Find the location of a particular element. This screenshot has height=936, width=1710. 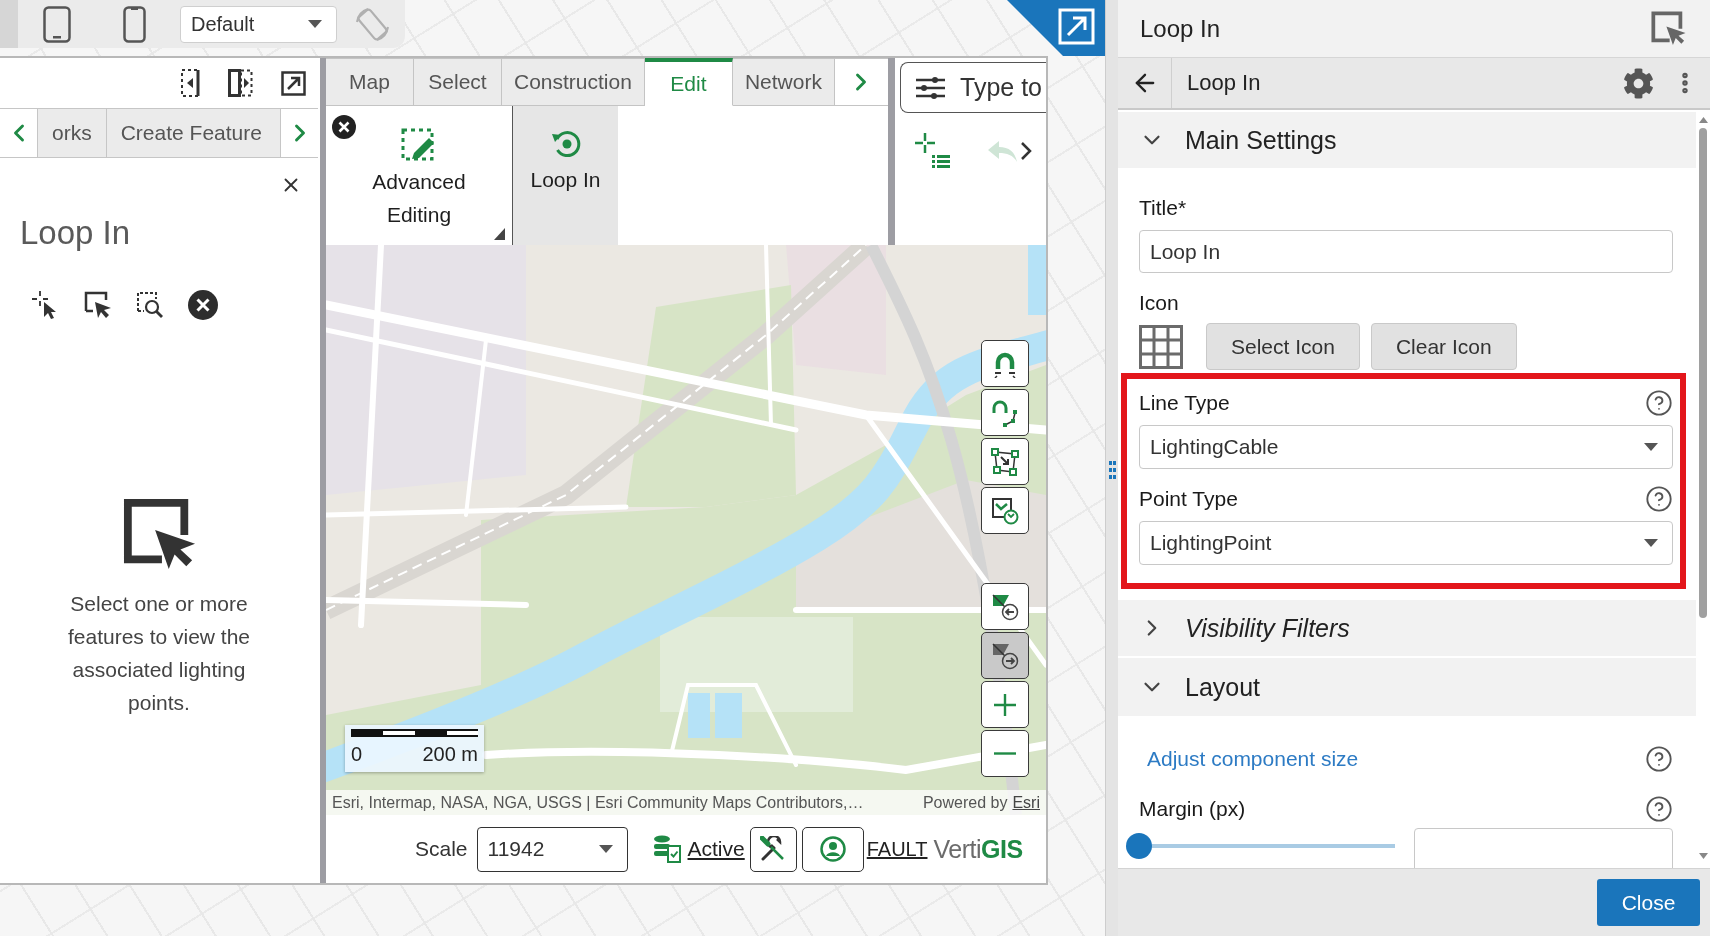

person-circle-icon is located at coordinates (832, 849).